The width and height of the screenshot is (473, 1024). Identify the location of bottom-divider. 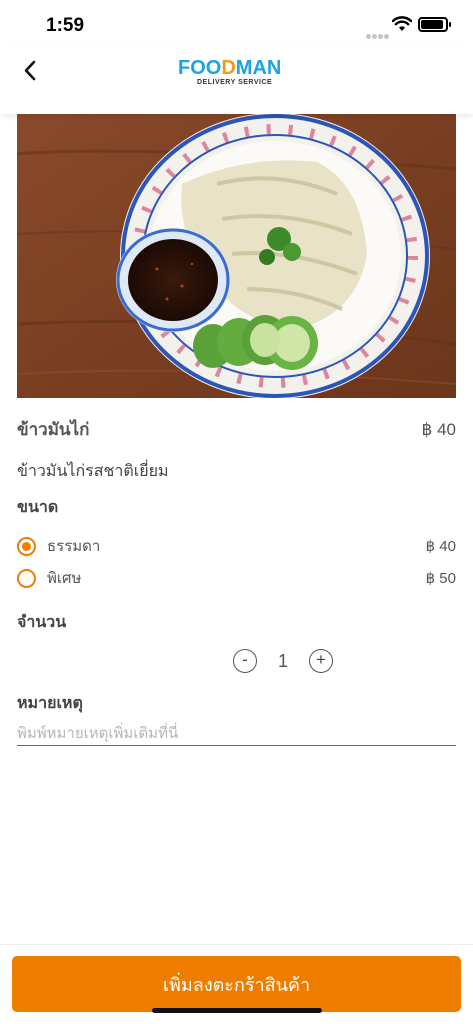
(236, 944).